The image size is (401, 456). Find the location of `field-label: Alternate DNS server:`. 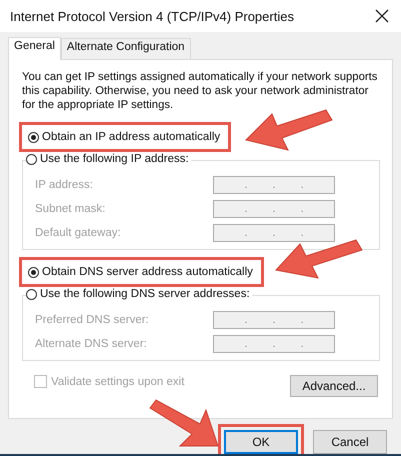

field-label: Alternate DNS server: is located at coordinates (91, 344).